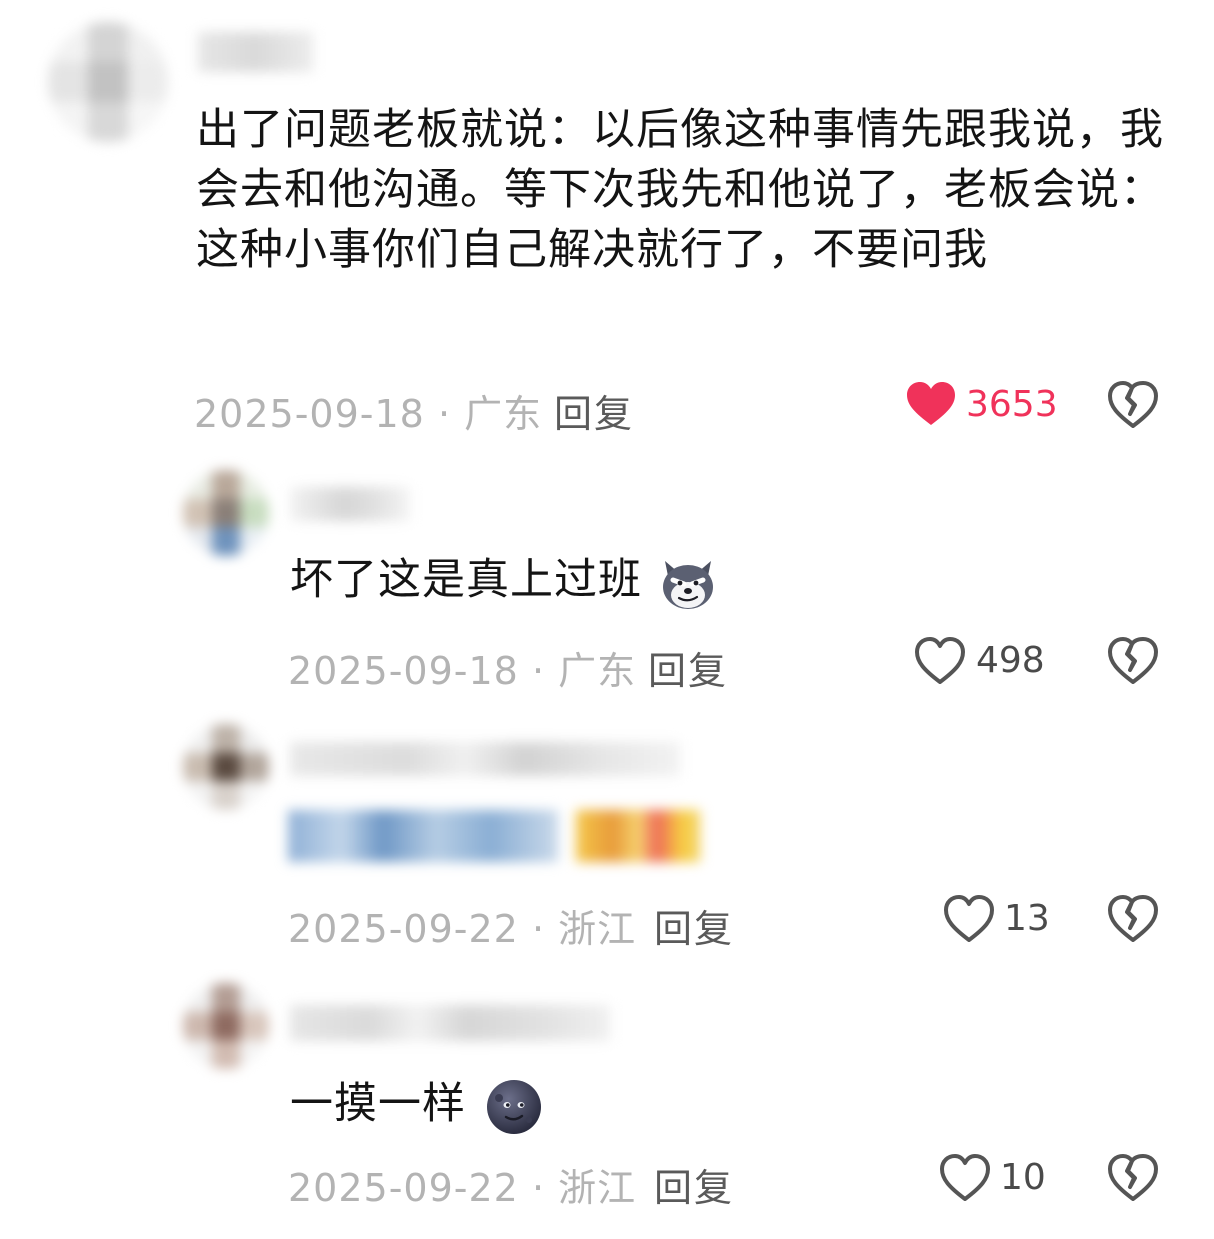 Image resolution: width=1214 pixels, height=1239 pixels. Describe the element at coordinates (1012, 404) in the screenshot. I see `like-count: 3653` at that location.